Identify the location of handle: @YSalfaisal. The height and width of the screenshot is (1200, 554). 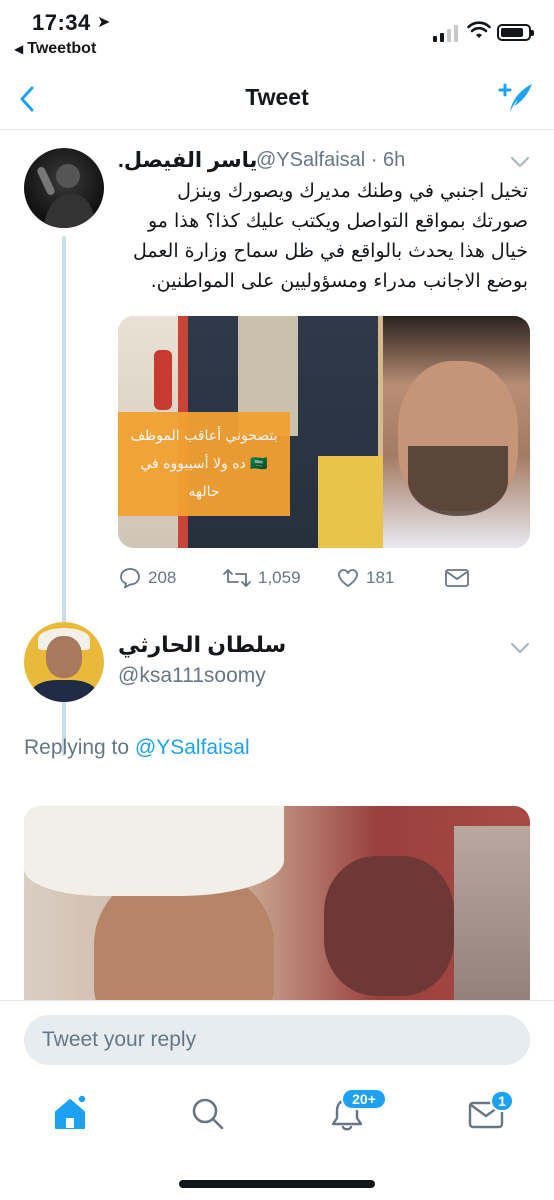
(311, 160).